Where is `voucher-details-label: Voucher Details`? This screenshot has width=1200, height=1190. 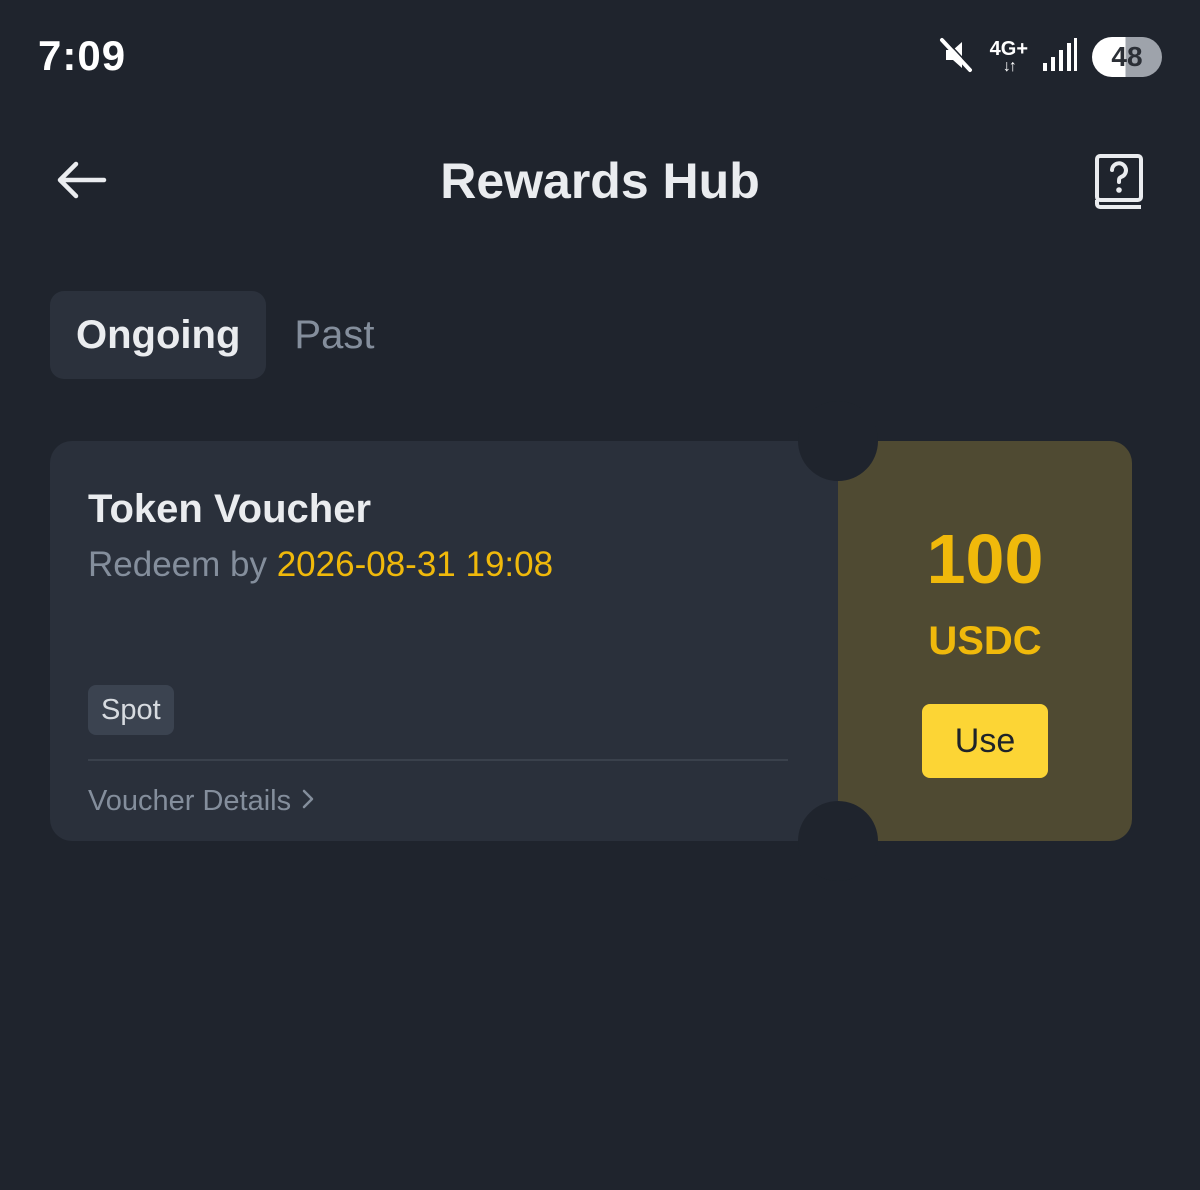 voucher-details-label: Voucher Details is located at coordinates (190, 800).